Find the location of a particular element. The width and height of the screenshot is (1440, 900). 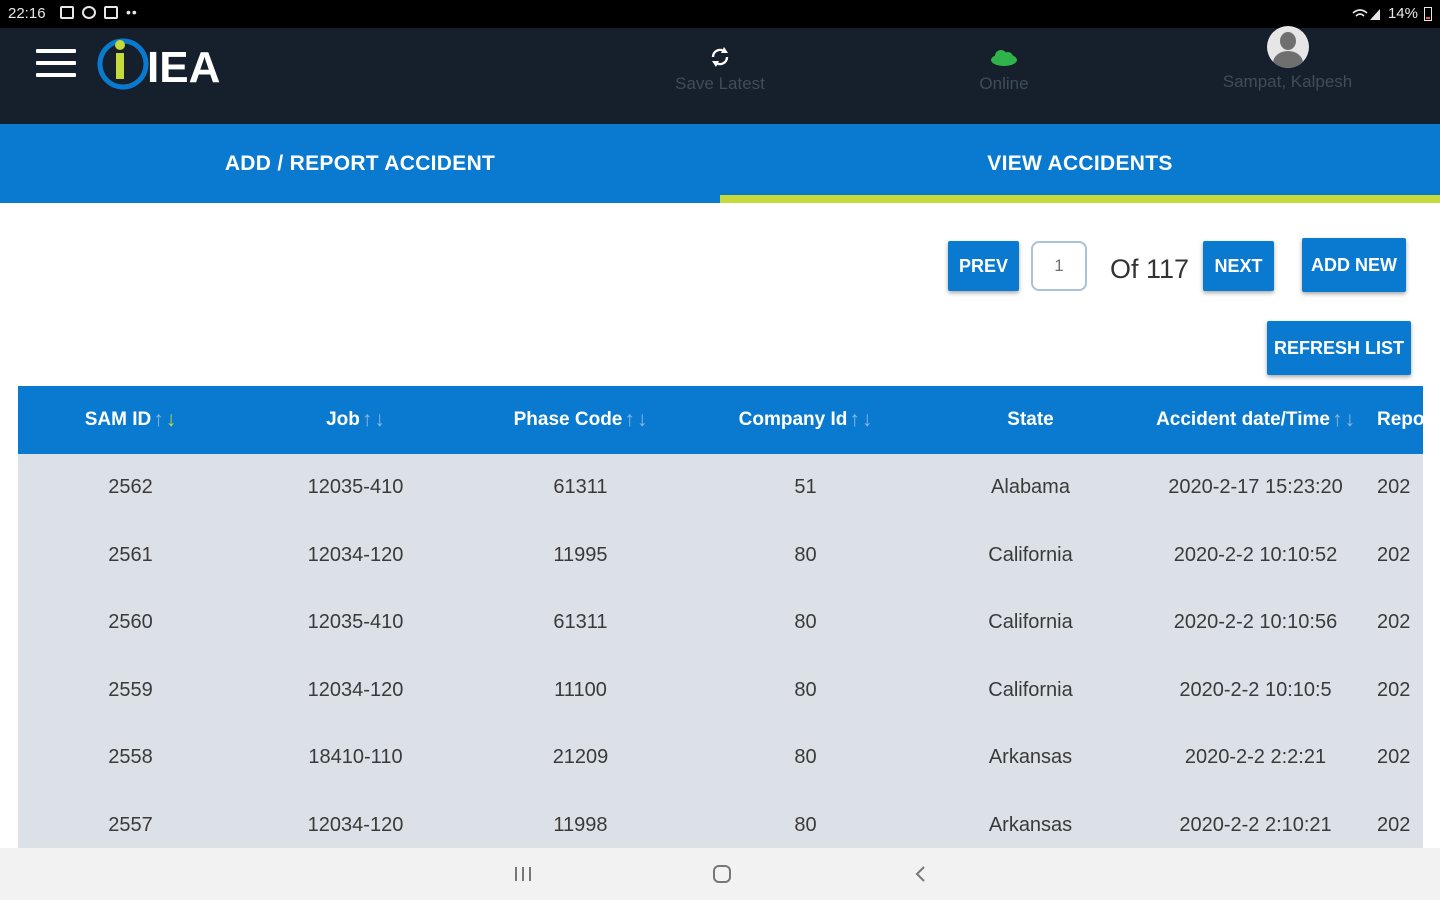

col-phase-code: Phase Code ↑ ↓ is located at coordinates (580, 420).